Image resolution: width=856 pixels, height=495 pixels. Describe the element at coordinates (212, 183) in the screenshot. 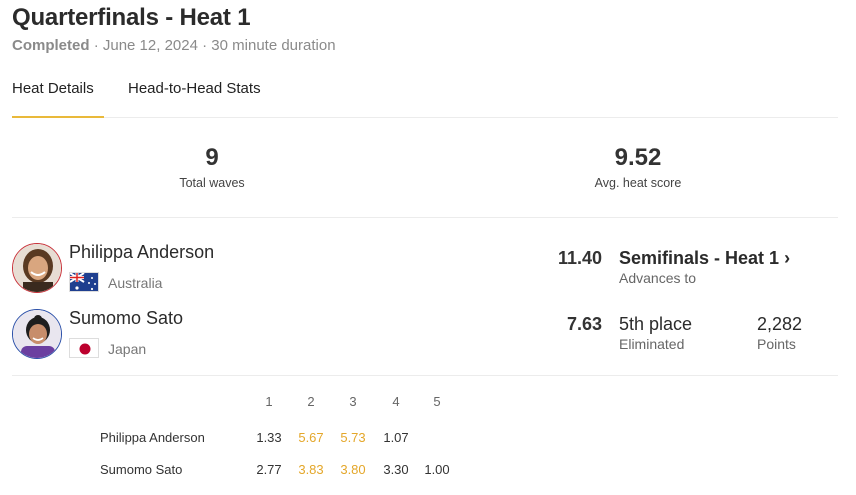

I see `total-waves-label: Total waves` at that location.